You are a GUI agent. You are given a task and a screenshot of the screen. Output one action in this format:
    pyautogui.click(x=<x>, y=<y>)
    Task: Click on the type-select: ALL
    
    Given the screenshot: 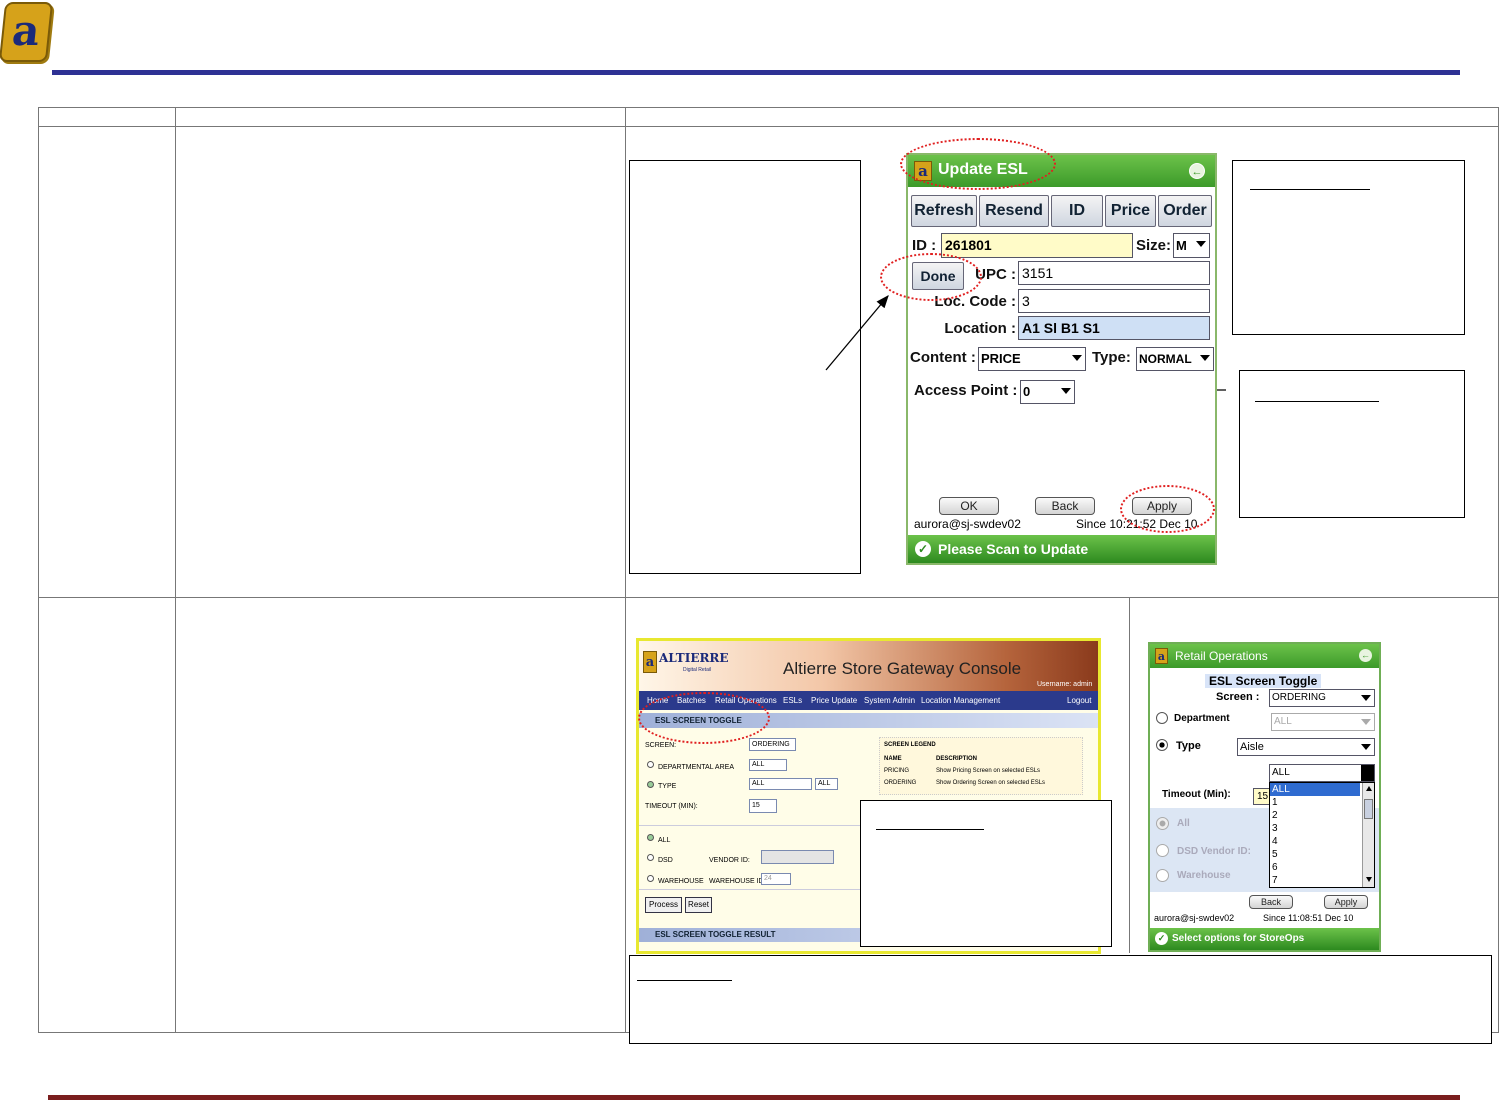 What is the action you would take?
    pyautogui.click(x=780, y=784)
    